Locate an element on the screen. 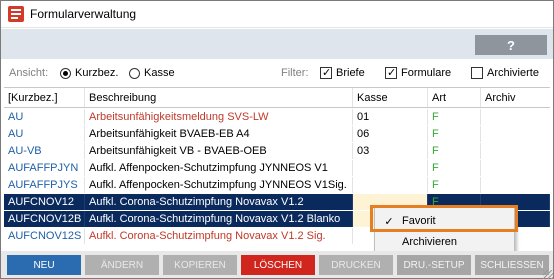 The image size is (554, 279). title-bar: Formularverwaltung is located at coordinates (277, 14).